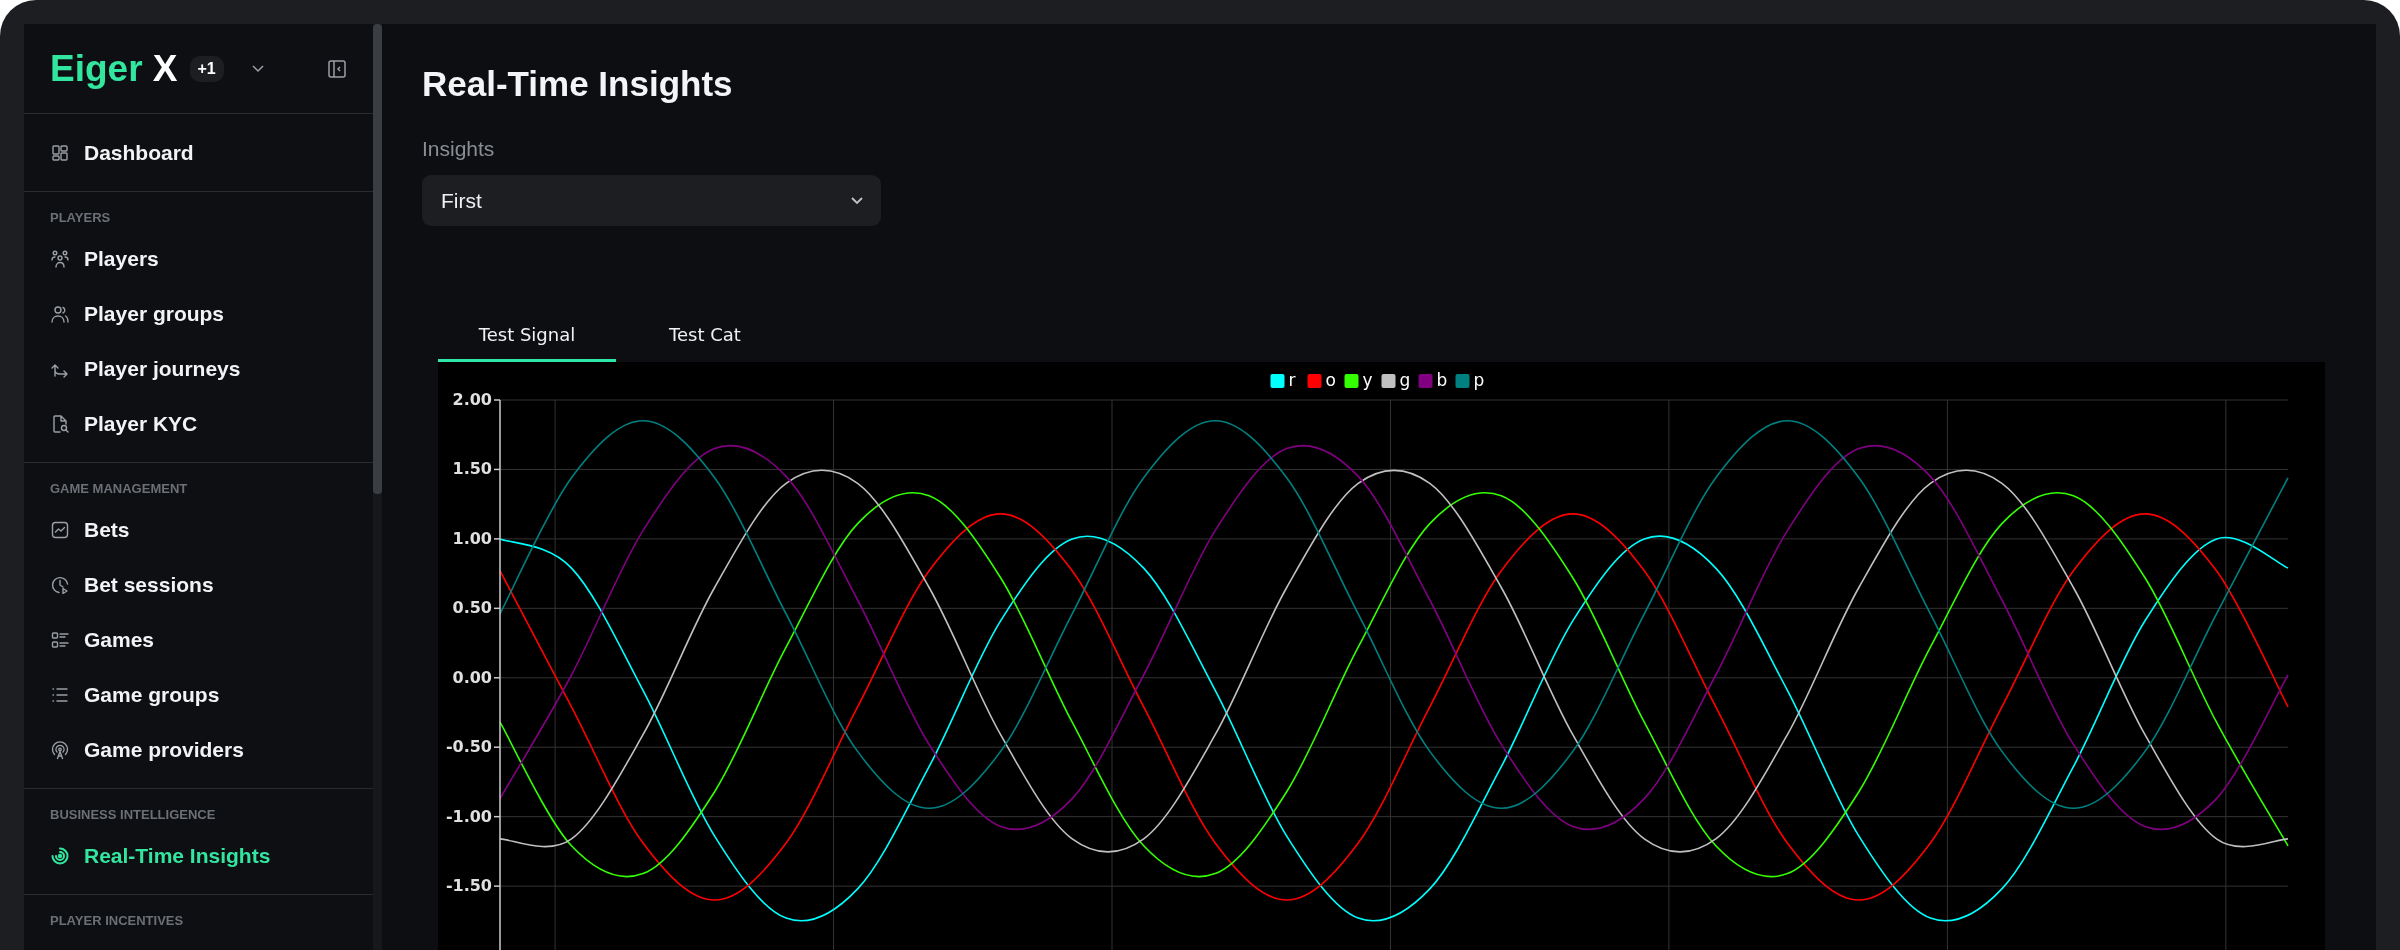 The image size is (2400, 950). Describe the element at coordinates (60, 749) in the screenshot. I see `antenna-icon` at that location.